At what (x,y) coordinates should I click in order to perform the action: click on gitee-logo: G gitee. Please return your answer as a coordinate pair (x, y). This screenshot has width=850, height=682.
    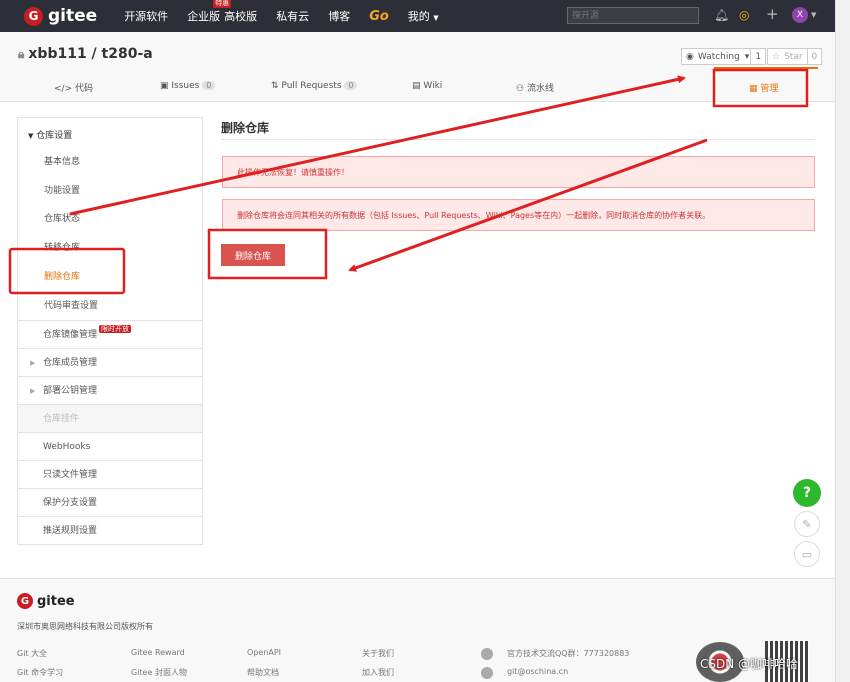
    Looking at the image, I should click on (60, 16).